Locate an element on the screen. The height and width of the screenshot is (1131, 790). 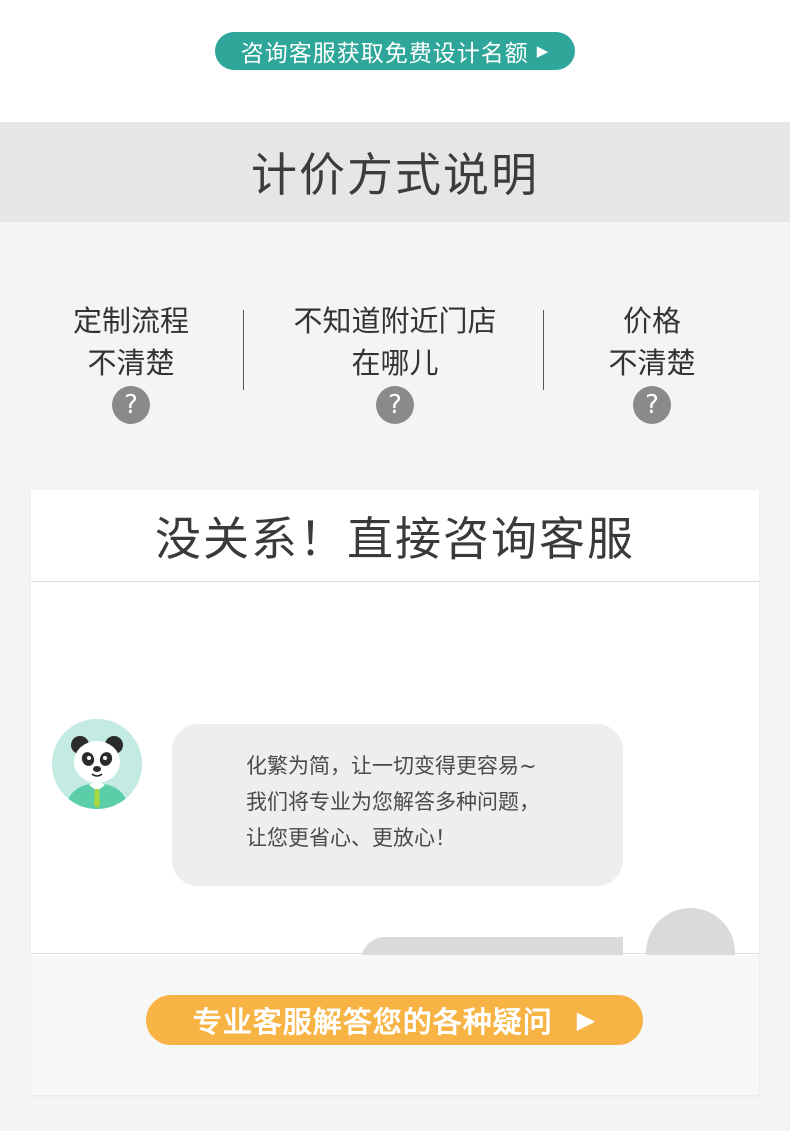
chat-message-line: 我们将专业为您解答多种问题， is located at coordinates (393, 802).